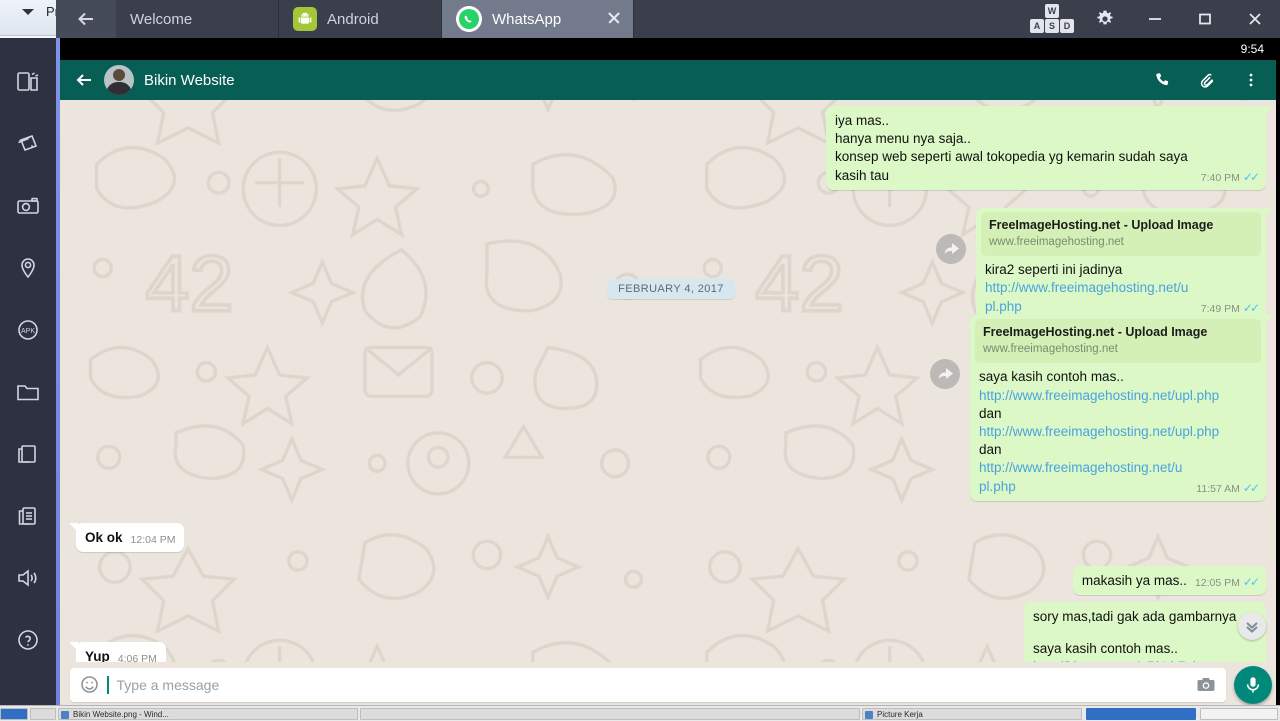  I want to click on message-input: Type a message, so click(653, 685).